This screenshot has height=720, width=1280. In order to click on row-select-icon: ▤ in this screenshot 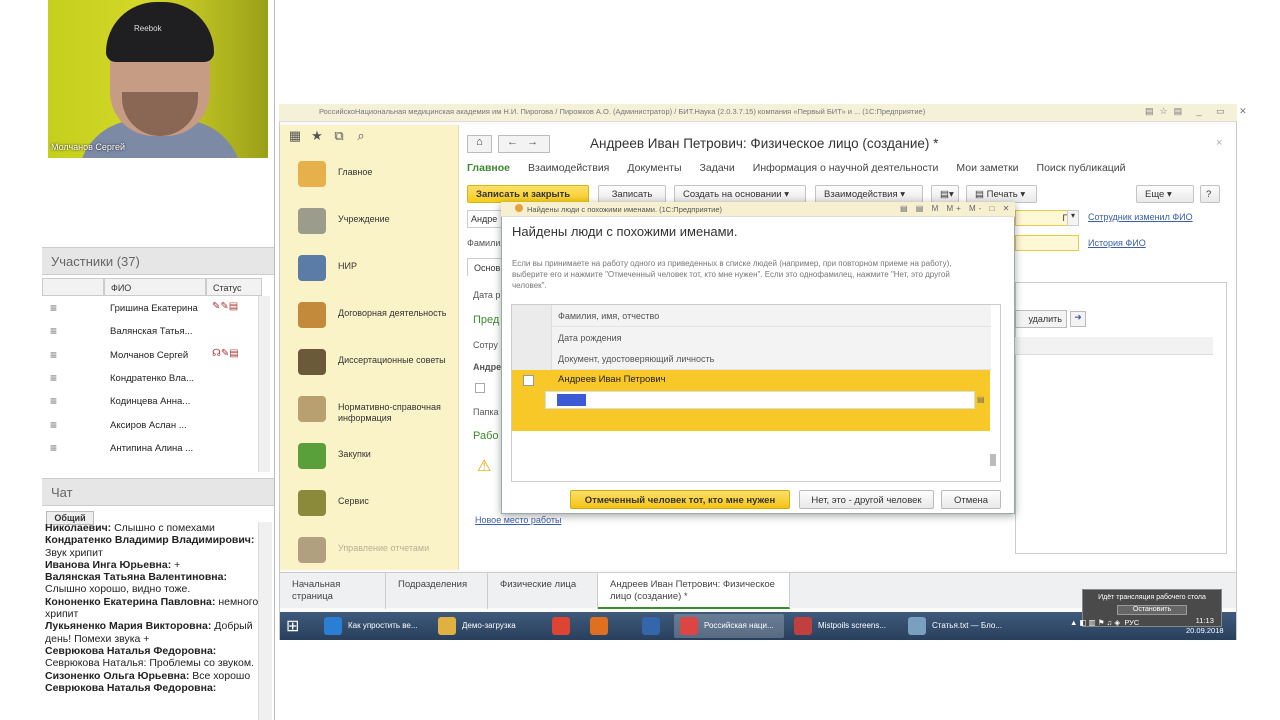, I will do `click(981, 399)`.